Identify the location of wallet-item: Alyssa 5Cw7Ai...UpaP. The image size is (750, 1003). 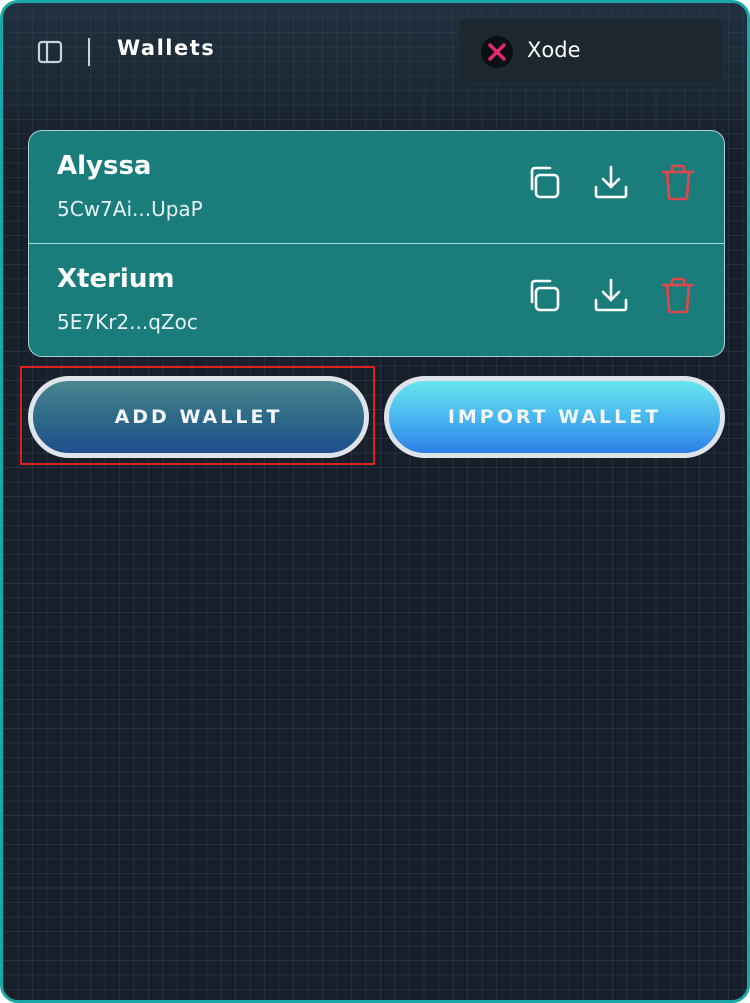
(376, 187).